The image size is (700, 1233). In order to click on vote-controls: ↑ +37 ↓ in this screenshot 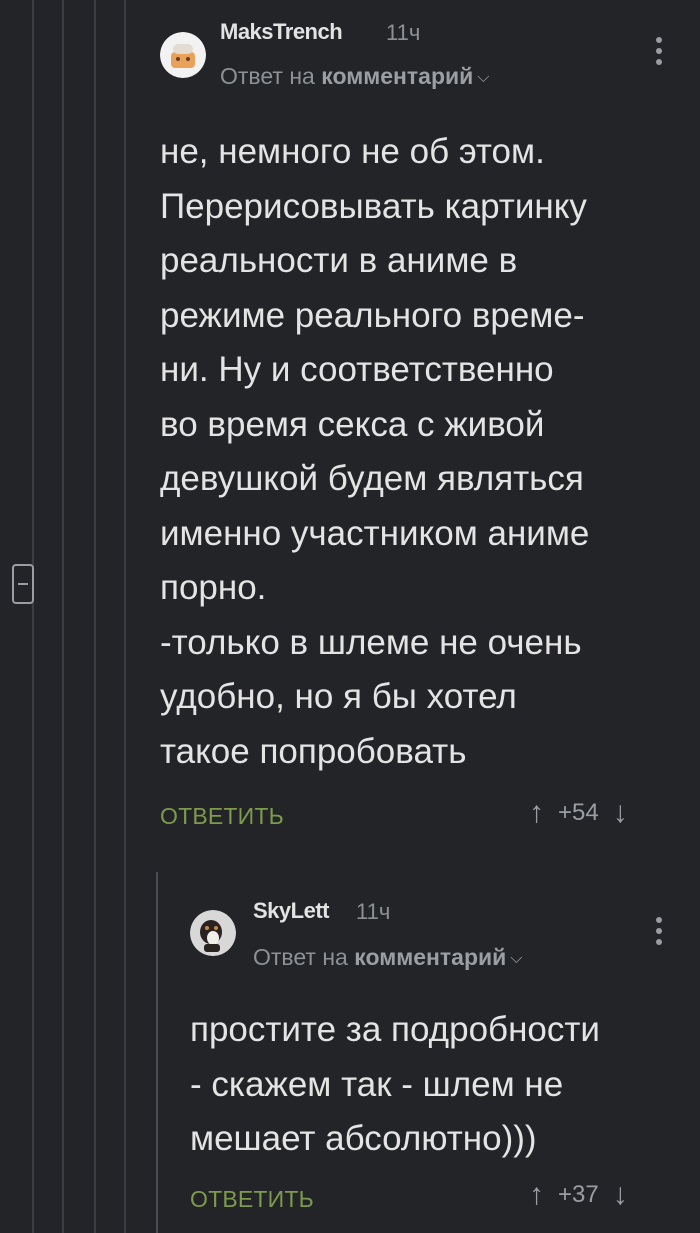, I will do `click(578, 1195)`.